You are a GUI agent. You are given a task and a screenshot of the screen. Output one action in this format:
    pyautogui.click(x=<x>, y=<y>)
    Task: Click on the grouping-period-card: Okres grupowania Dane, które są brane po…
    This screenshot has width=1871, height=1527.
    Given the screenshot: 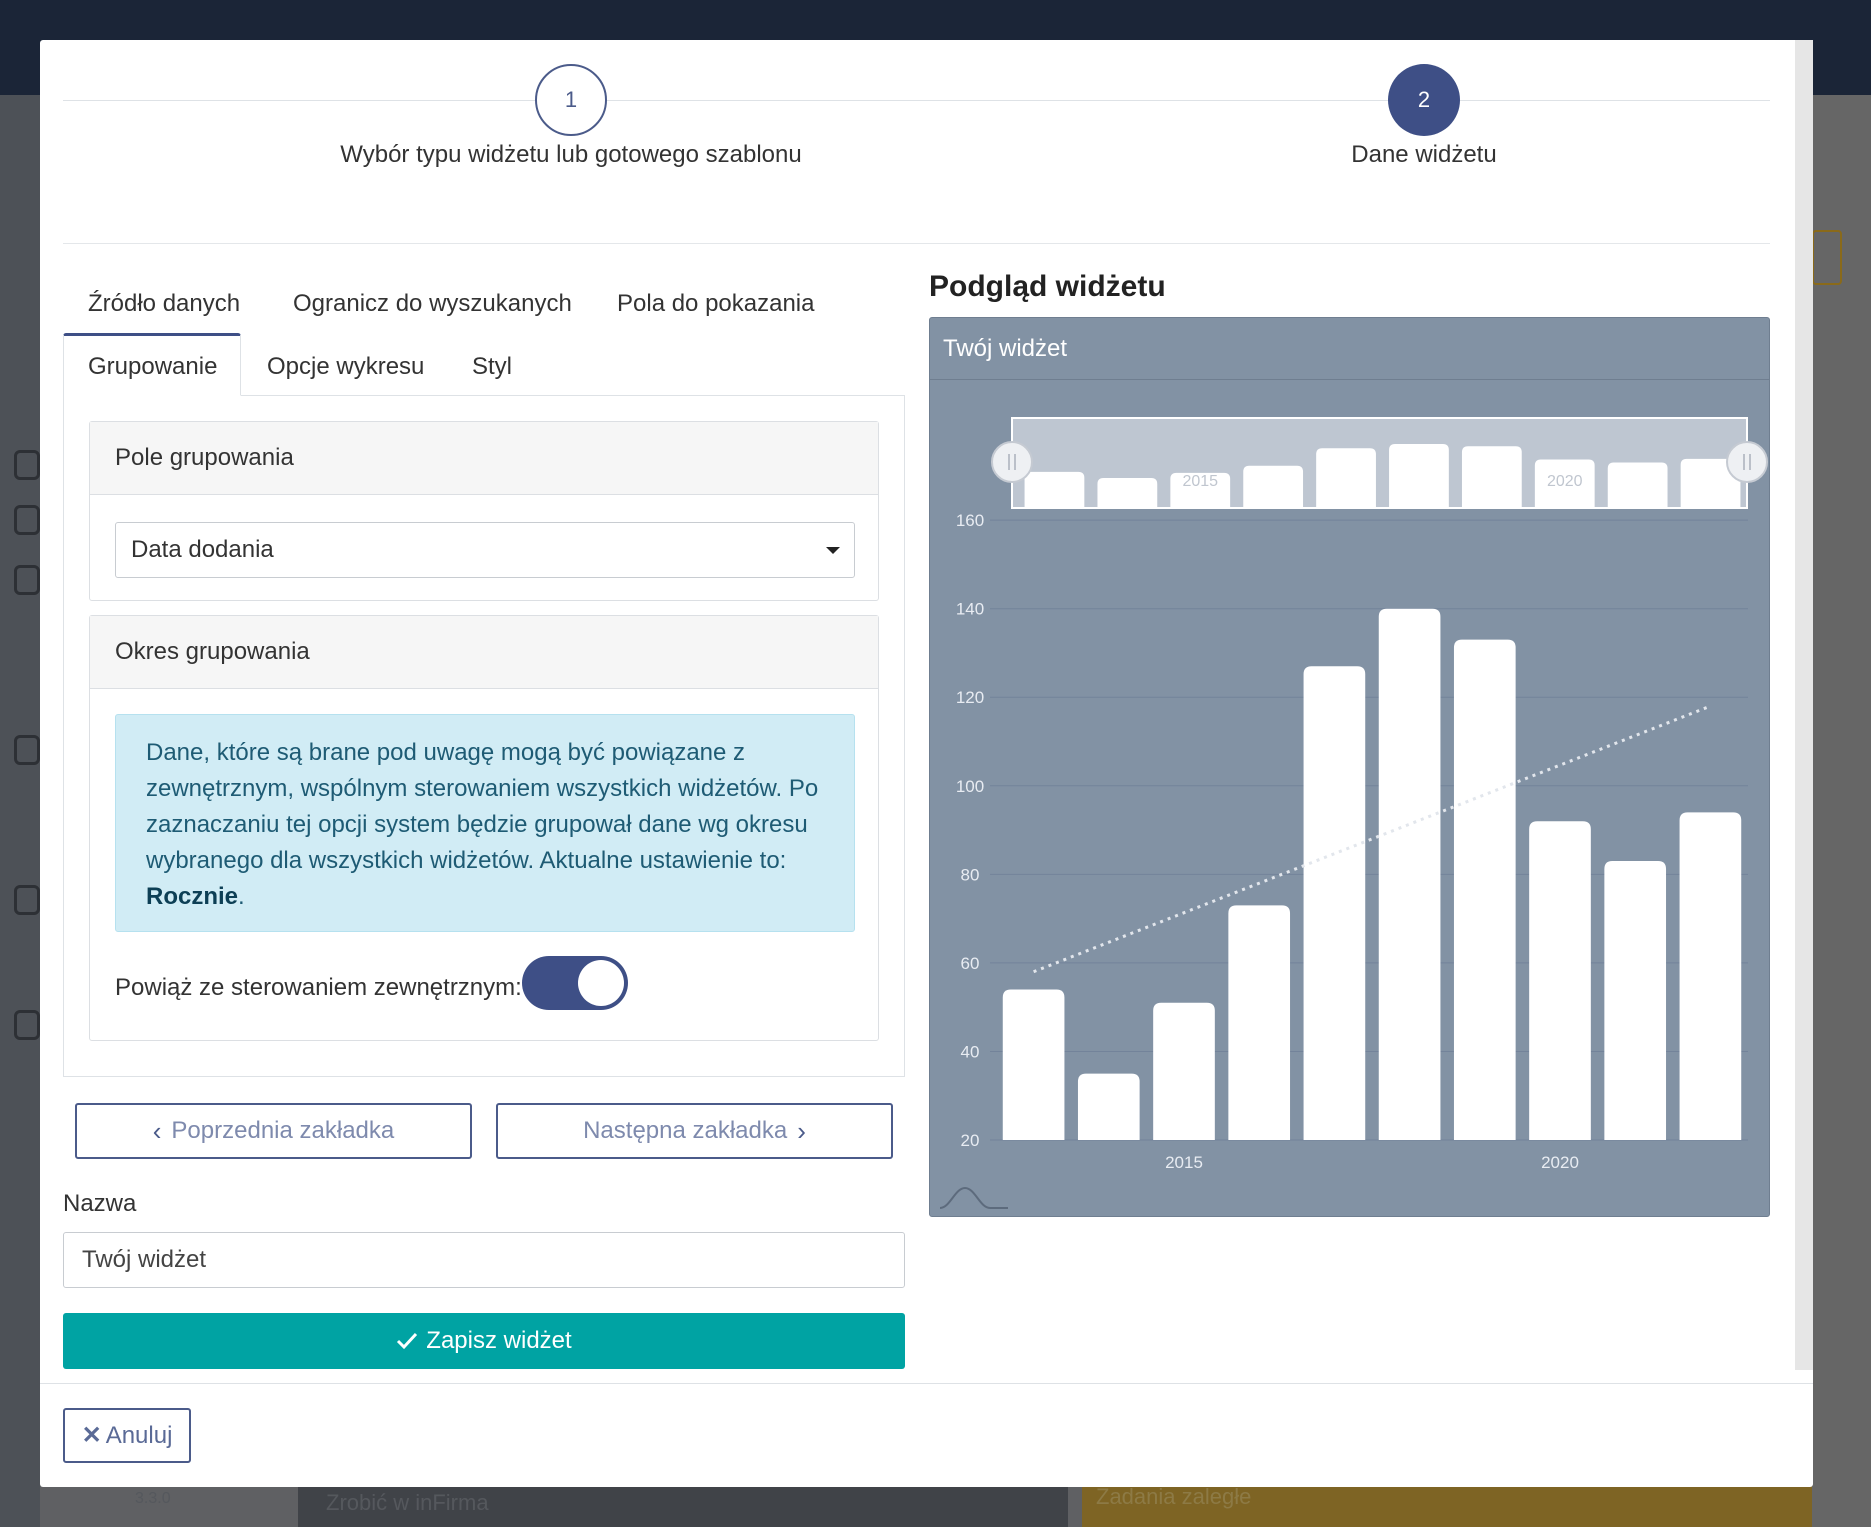 What is the action you would take?
    pyautogui.click(x=484, y=828)
    